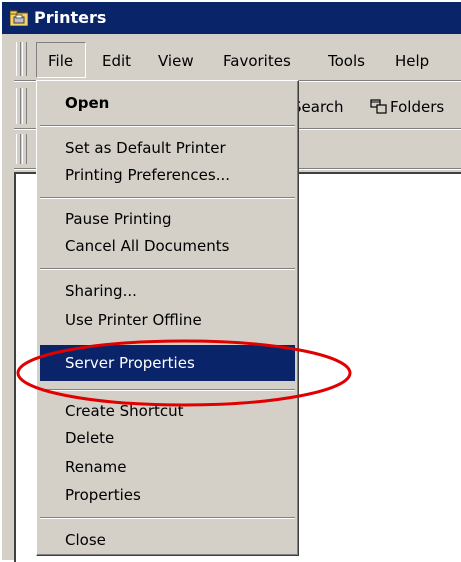 Image resolution: width=461 pixels, height=562 pixels. I want to click on menu-item-close: Close, so click(85, 540).